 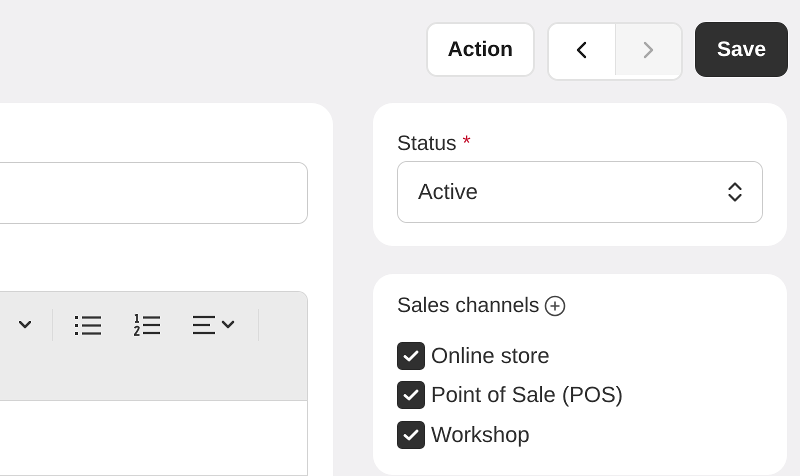 What do you see at coordinates (154, 193) in the screenshot?
I see `input-field` at bounding box center [154, 193].